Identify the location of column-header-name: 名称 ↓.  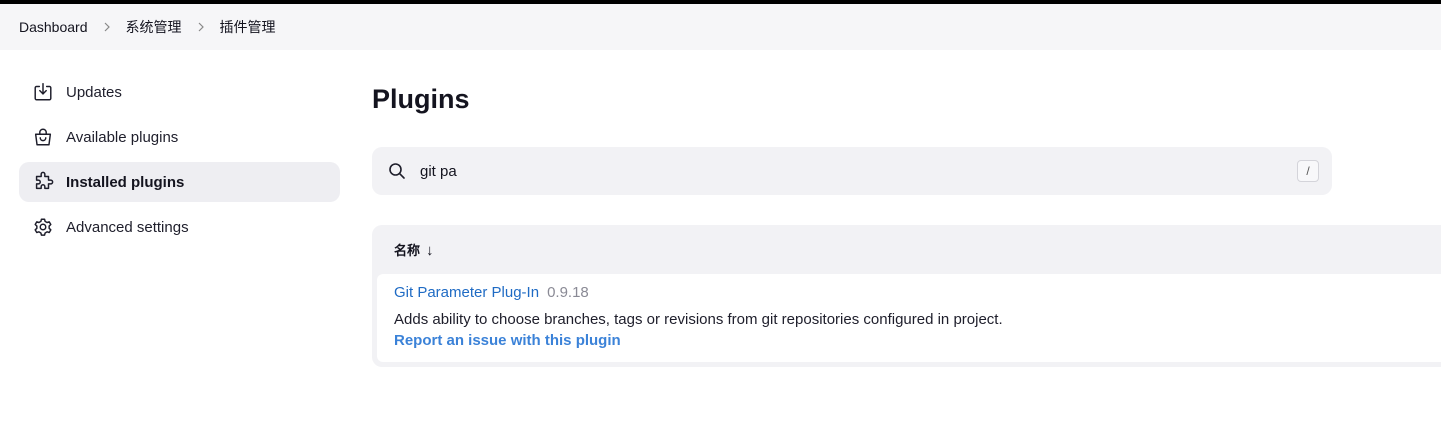
(414, 249).